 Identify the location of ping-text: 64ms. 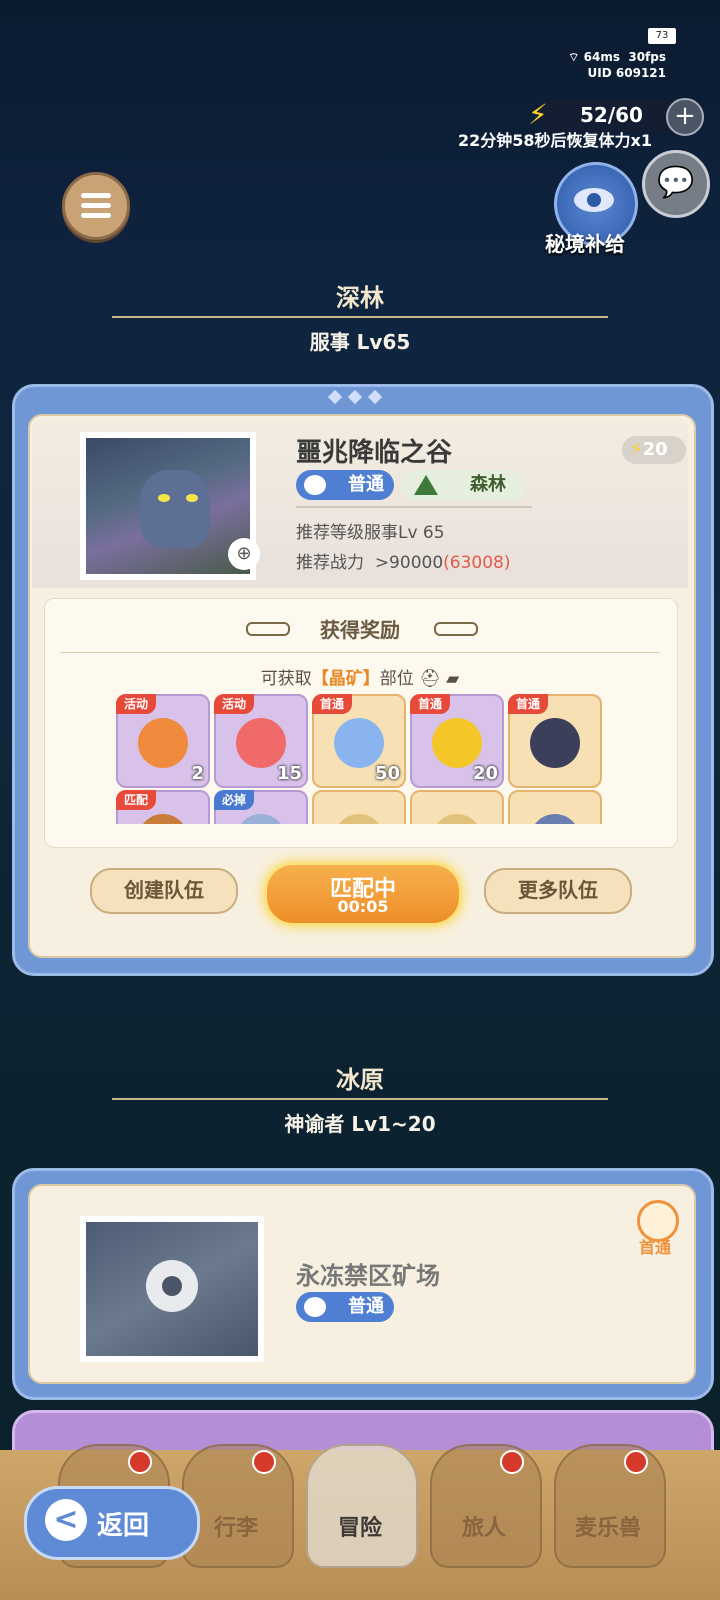
(601, 57).